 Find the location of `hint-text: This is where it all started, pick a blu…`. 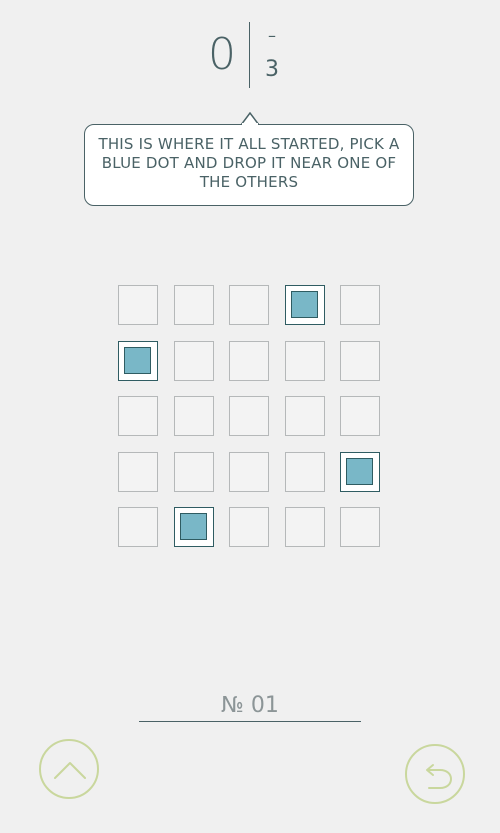

hint-text: This is where it all started, pick a blu… is located at coordinates (249, 162).